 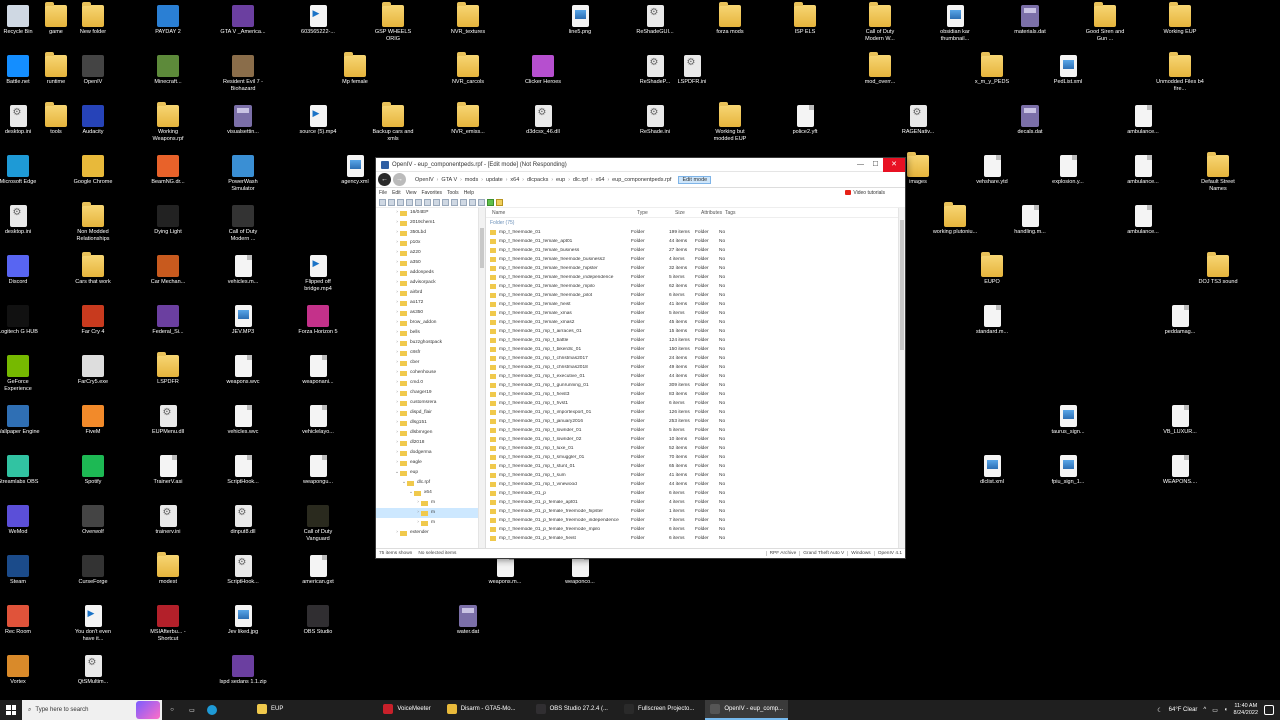 What do you see at coordinates (692, 70) in the screenshot?
I see `desktop-icon: LSPDFR.ini` at bounding box center [692, 70].